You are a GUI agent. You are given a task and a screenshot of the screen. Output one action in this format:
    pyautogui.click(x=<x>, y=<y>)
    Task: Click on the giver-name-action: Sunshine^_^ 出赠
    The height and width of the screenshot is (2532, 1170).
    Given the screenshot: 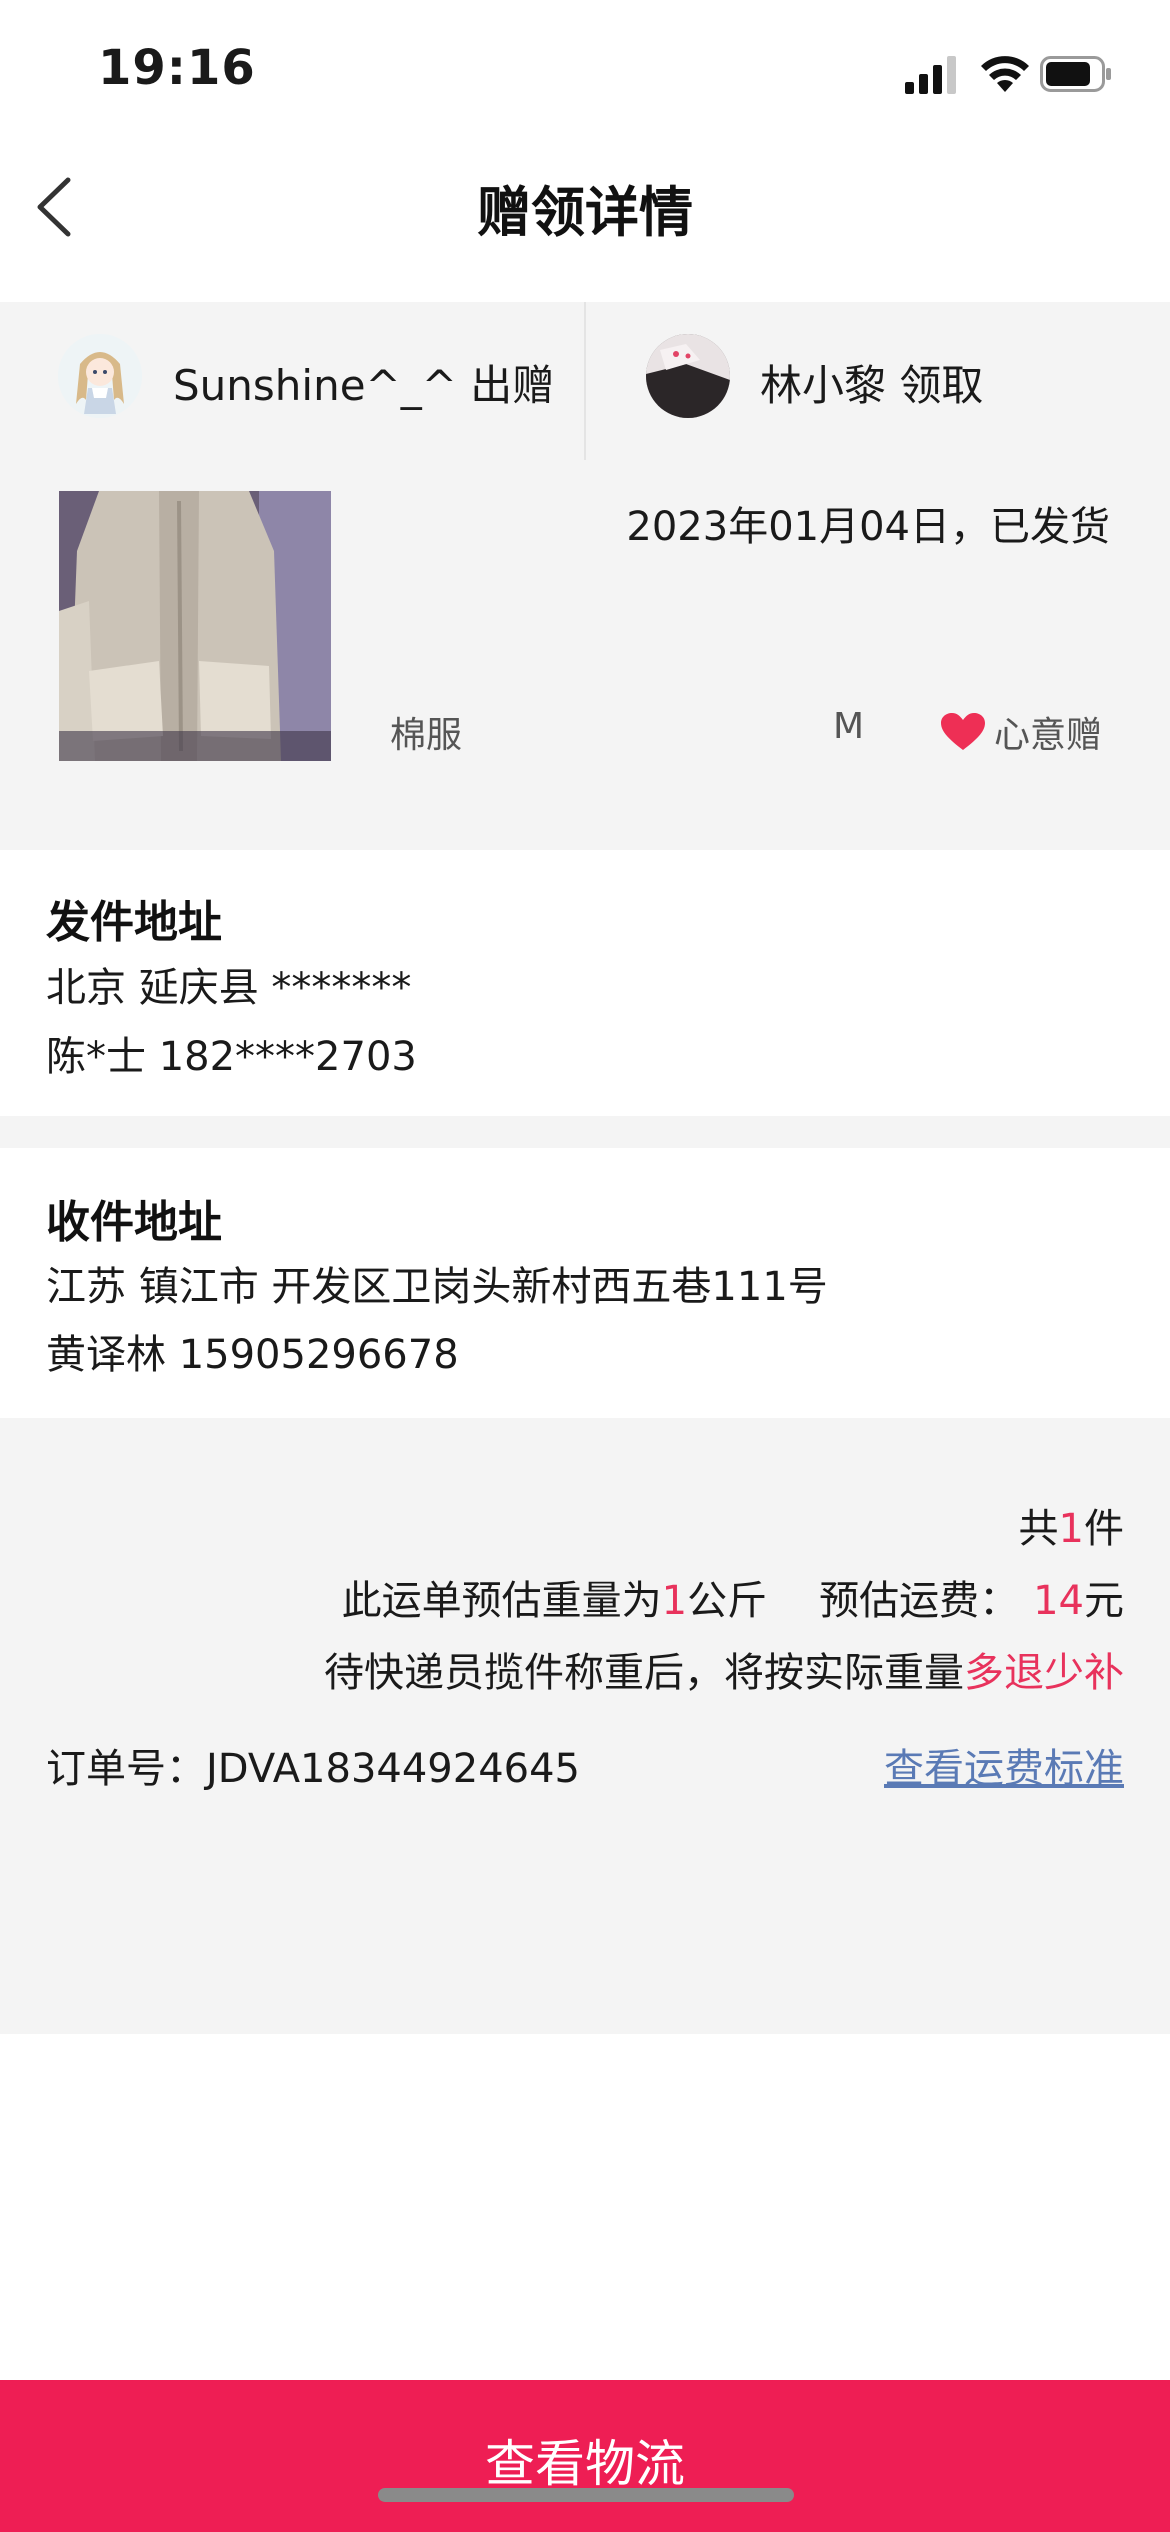 What is the action you would take?
    pyautogui.click(x=363, y=382)
    